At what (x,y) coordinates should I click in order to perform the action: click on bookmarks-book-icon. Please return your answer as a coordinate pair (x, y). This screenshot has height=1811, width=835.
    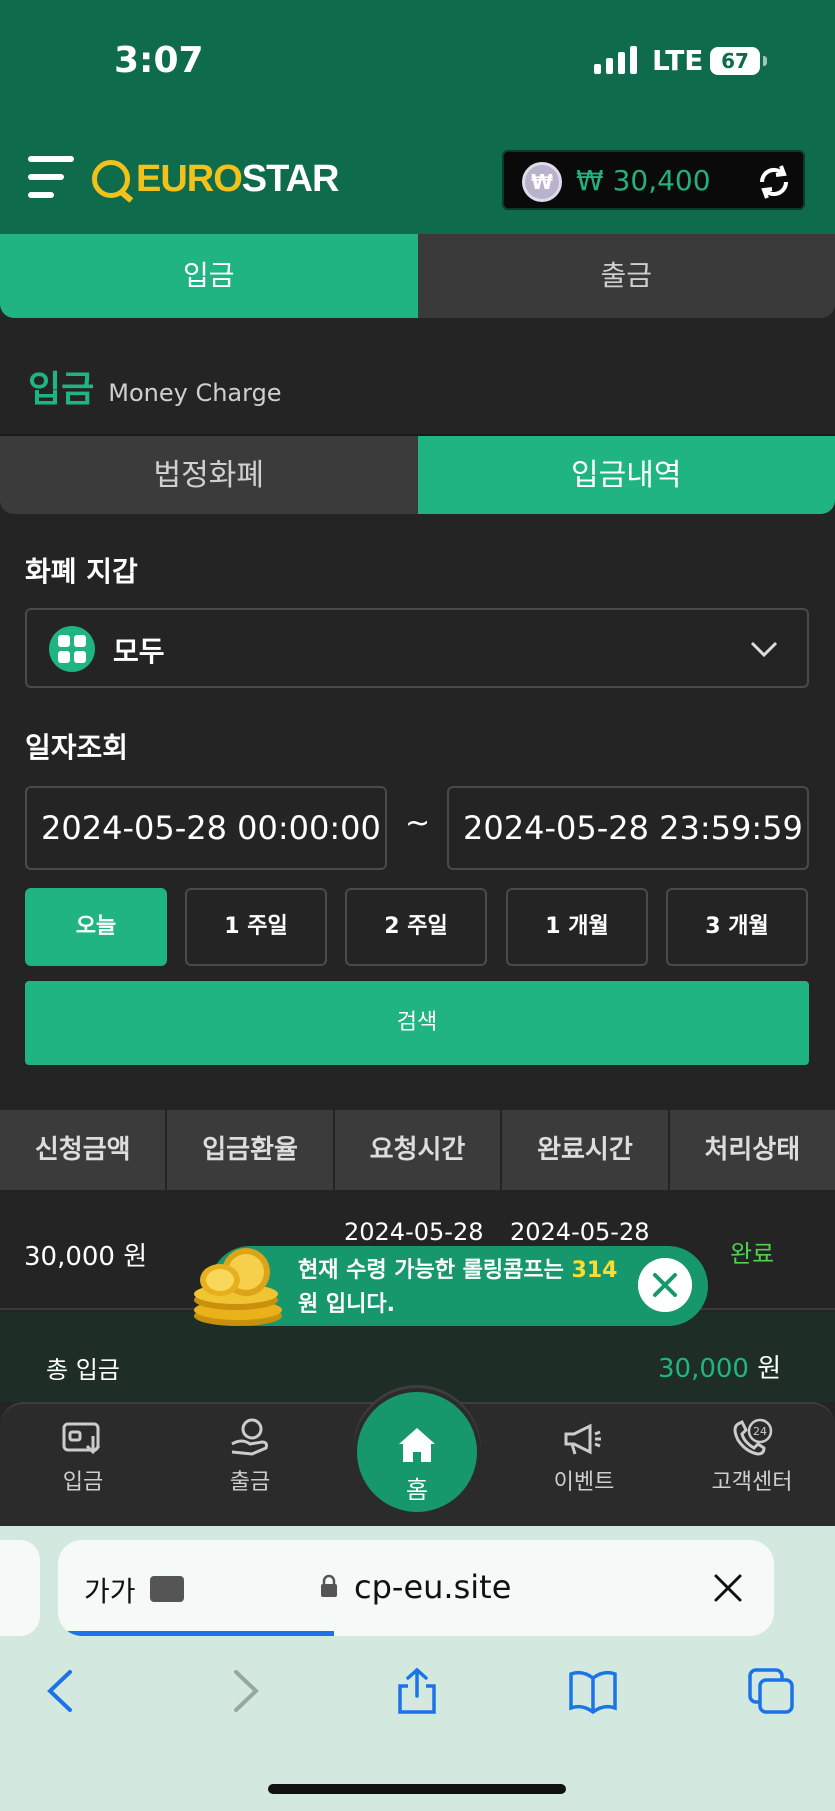
    Looking at the image, I should click on (593, 1691).